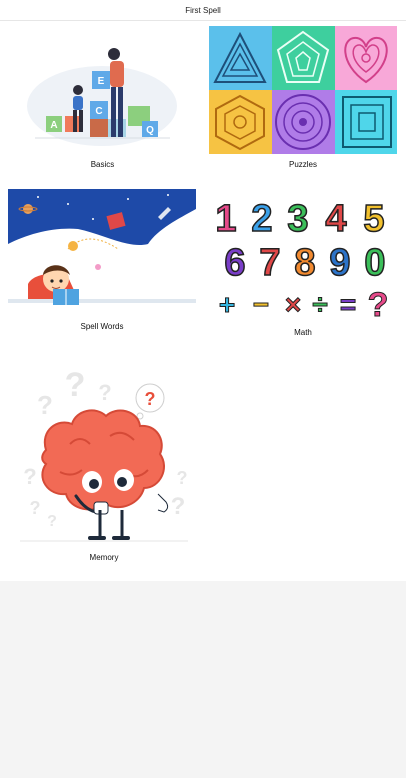  What do you see at coordinates (339, 263) in the screenshot?
I see `math-digit: 9` at bounding box center [339, 263].